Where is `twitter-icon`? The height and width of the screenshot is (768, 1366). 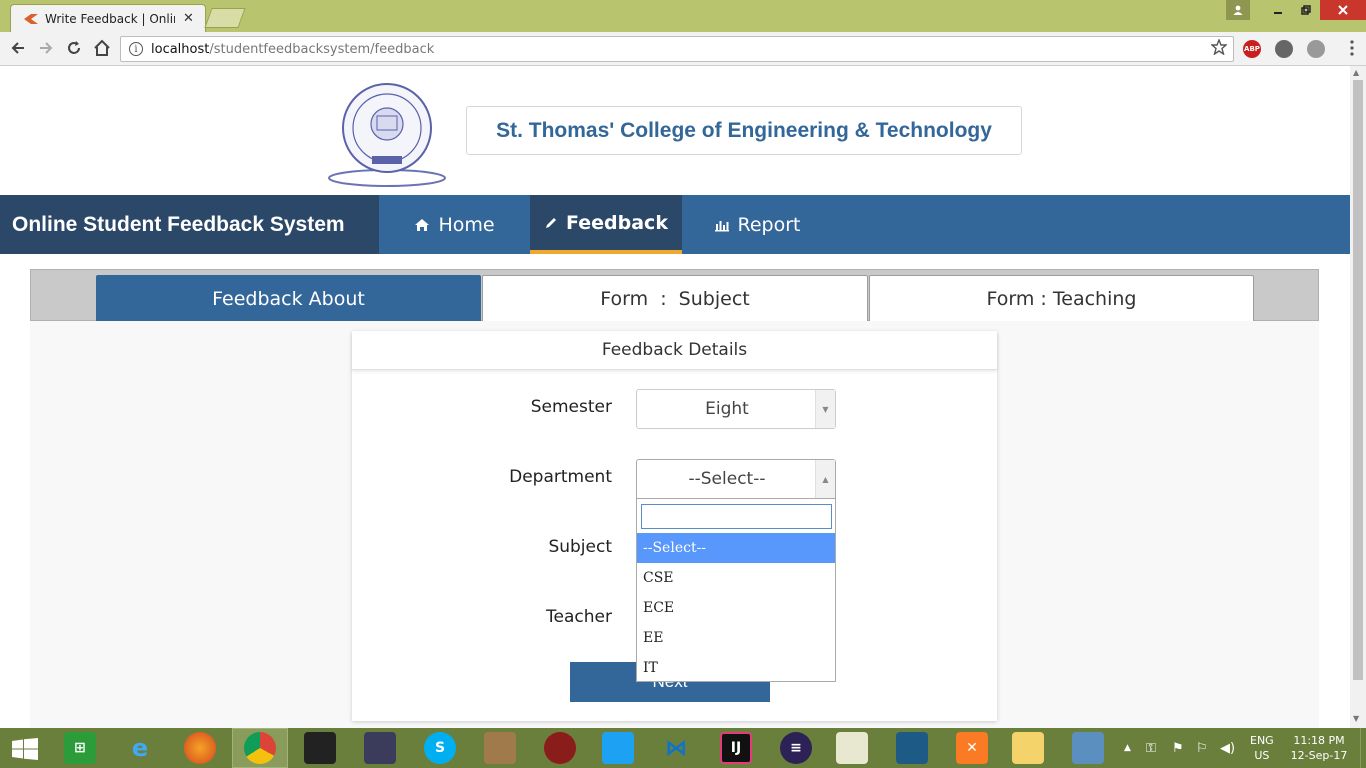
twitter-icon is located at coordinates (618, 748).